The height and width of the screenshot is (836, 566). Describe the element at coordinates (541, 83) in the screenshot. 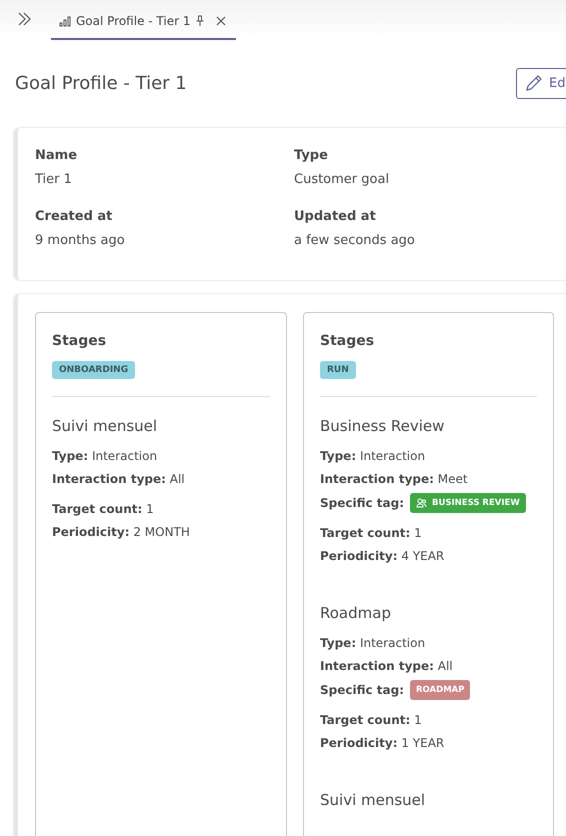

I see `edit-button: Ed` at that location.